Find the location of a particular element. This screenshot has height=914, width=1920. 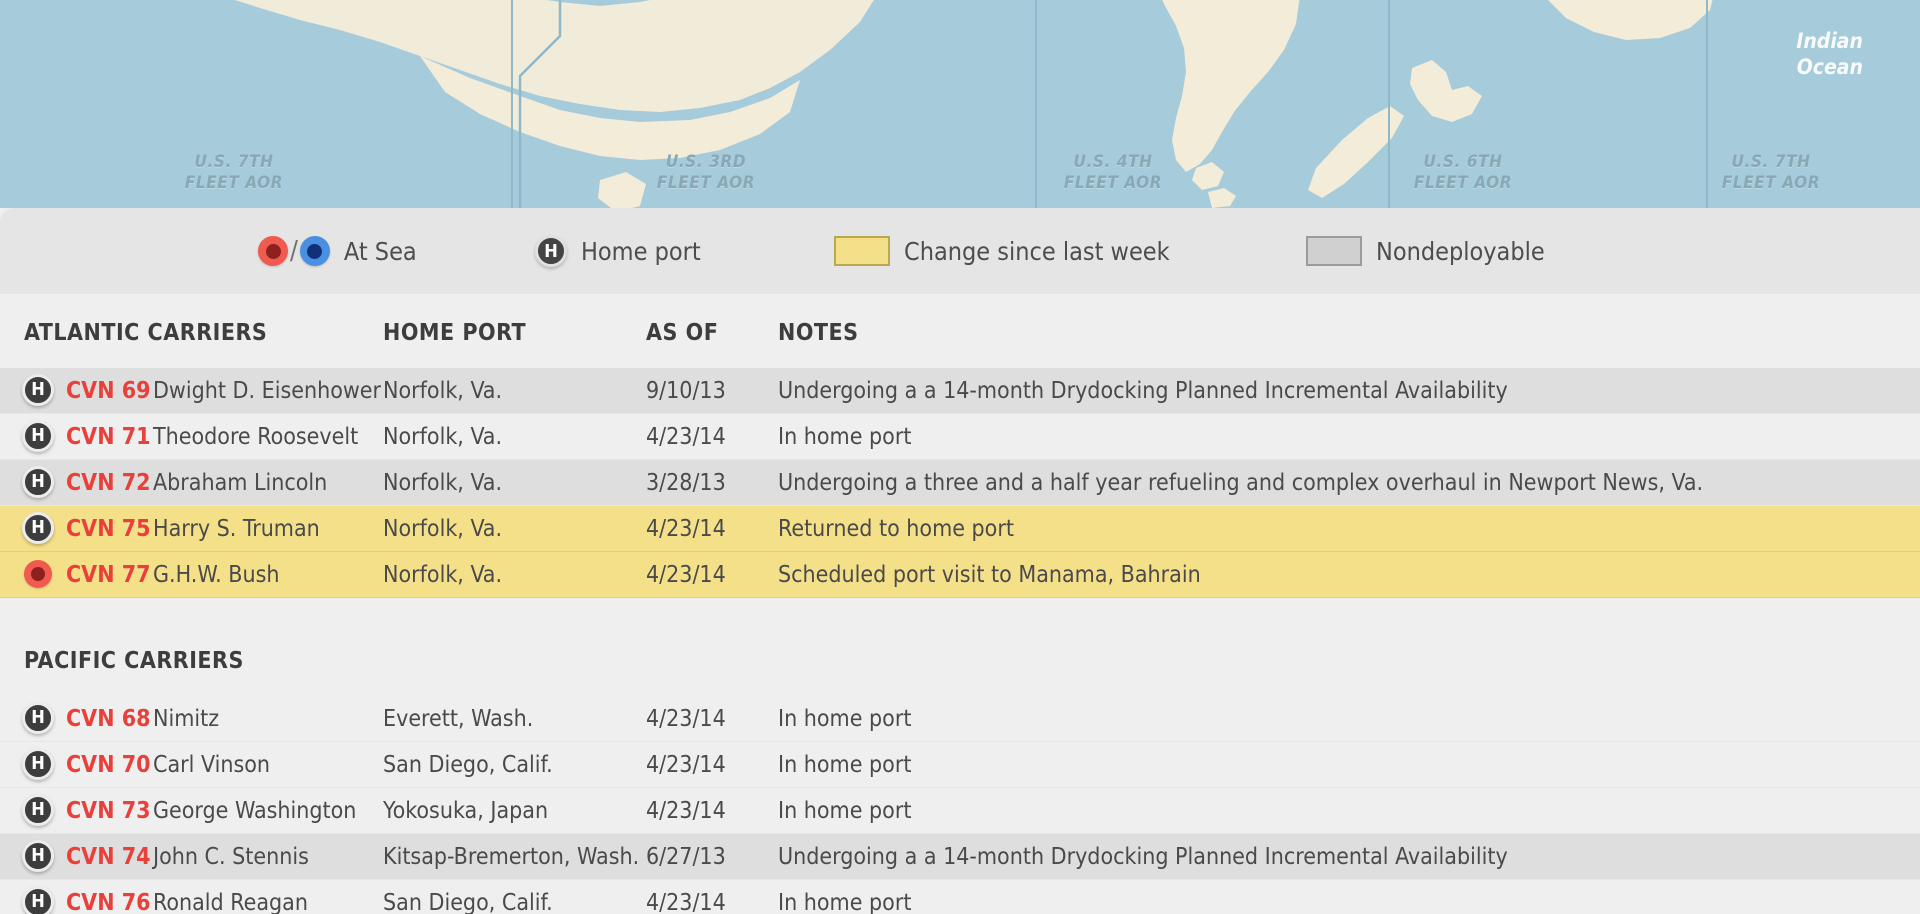

row-as-of: 6/27/13 is located at coordinates (686, 856).